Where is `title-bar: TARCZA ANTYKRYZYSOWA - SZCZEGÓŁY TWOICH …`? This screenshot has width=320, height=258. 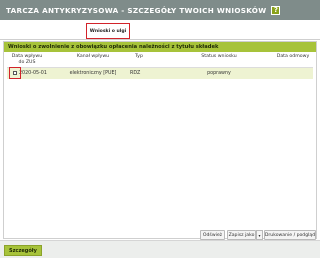 title-bar: TARCZA ANTYKRYZYSOWA - SZCZEGÓŁY TWOICH … is located at coordinates (160, 10).